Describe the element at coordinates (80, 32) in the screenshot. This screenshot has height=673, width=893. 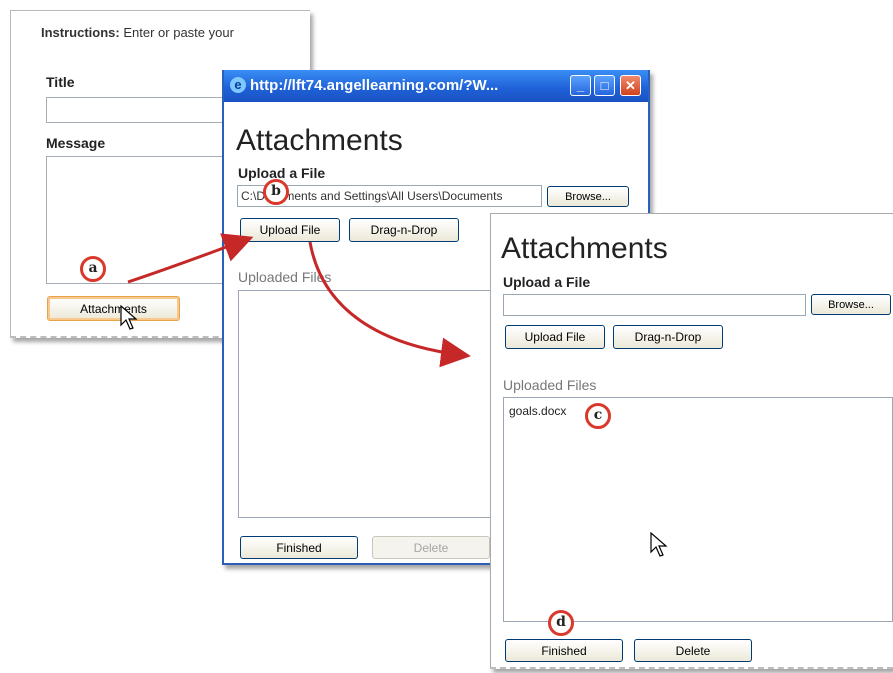
I see `instructions-label: Instructions:` at that location.